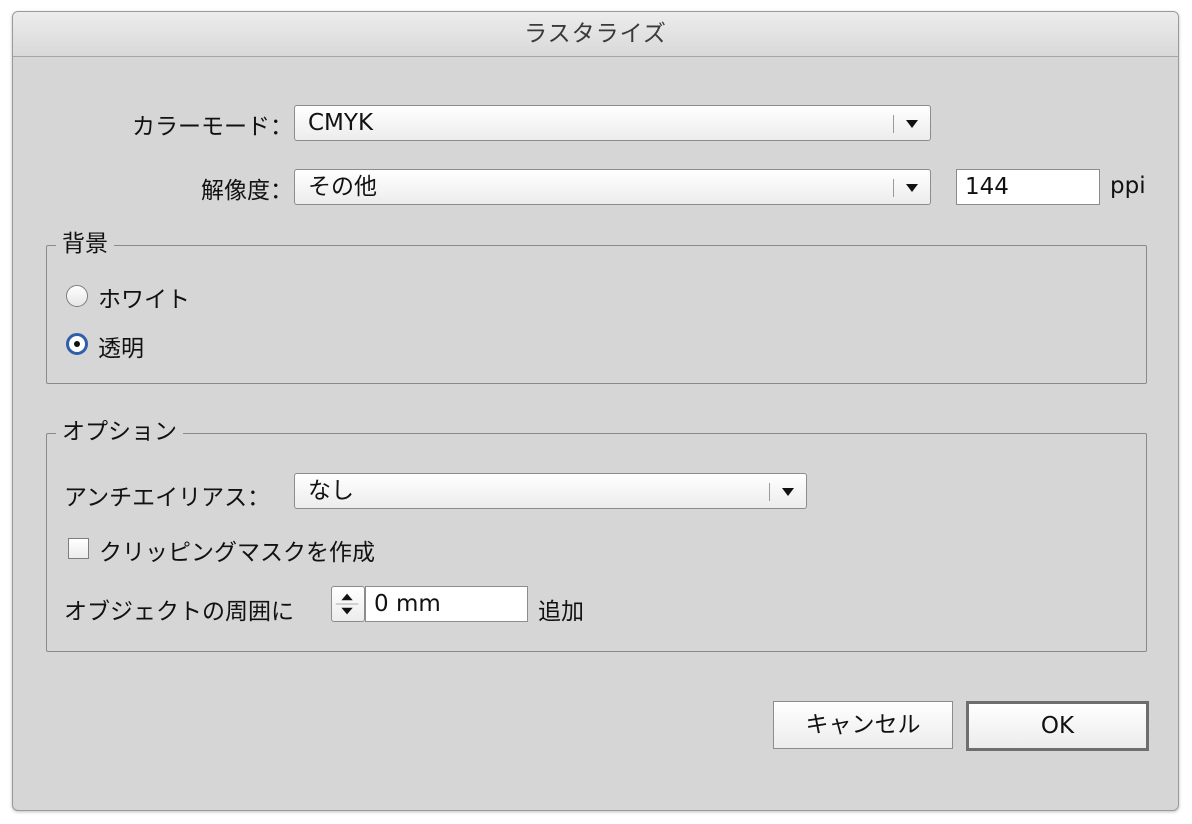 Image resolution: width=1192 pixels, height=824 pixels. I want to click on ok-button: OK, so click(1057, 726).